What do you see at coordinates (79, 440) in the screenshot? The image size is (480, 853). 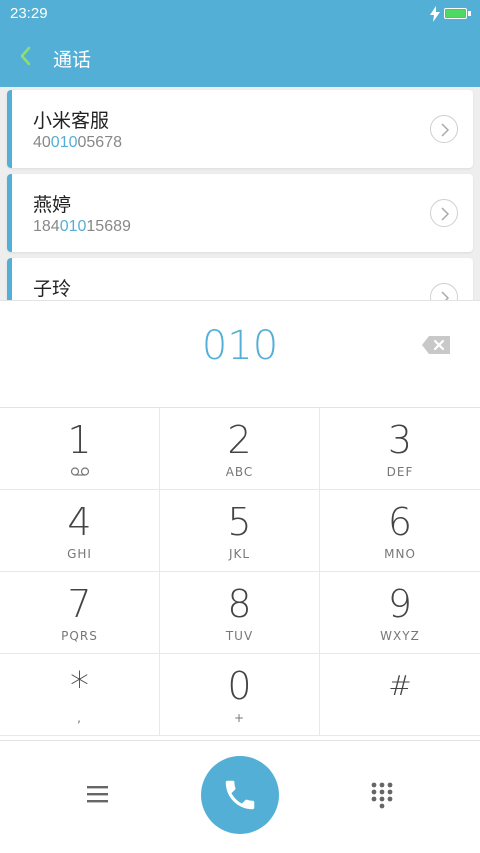 I see `key-digit: 1` at bounding box center [79, 440].